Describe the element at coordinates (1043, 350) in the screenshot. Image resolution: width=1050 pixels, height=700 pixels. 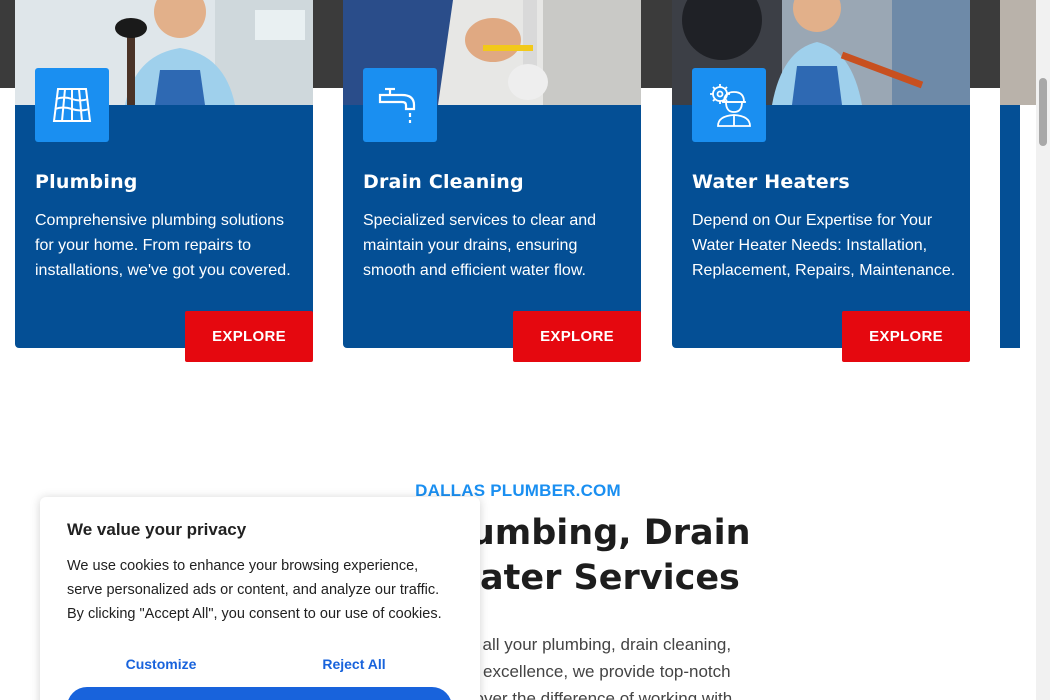
I see `vertical-scrollbar` at that location.